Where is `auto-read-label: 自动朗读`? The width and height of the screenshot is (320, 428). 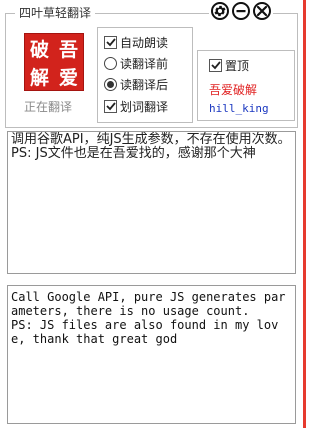 auto-read-label: 自动朗读 is located at coordinates (144, 42).